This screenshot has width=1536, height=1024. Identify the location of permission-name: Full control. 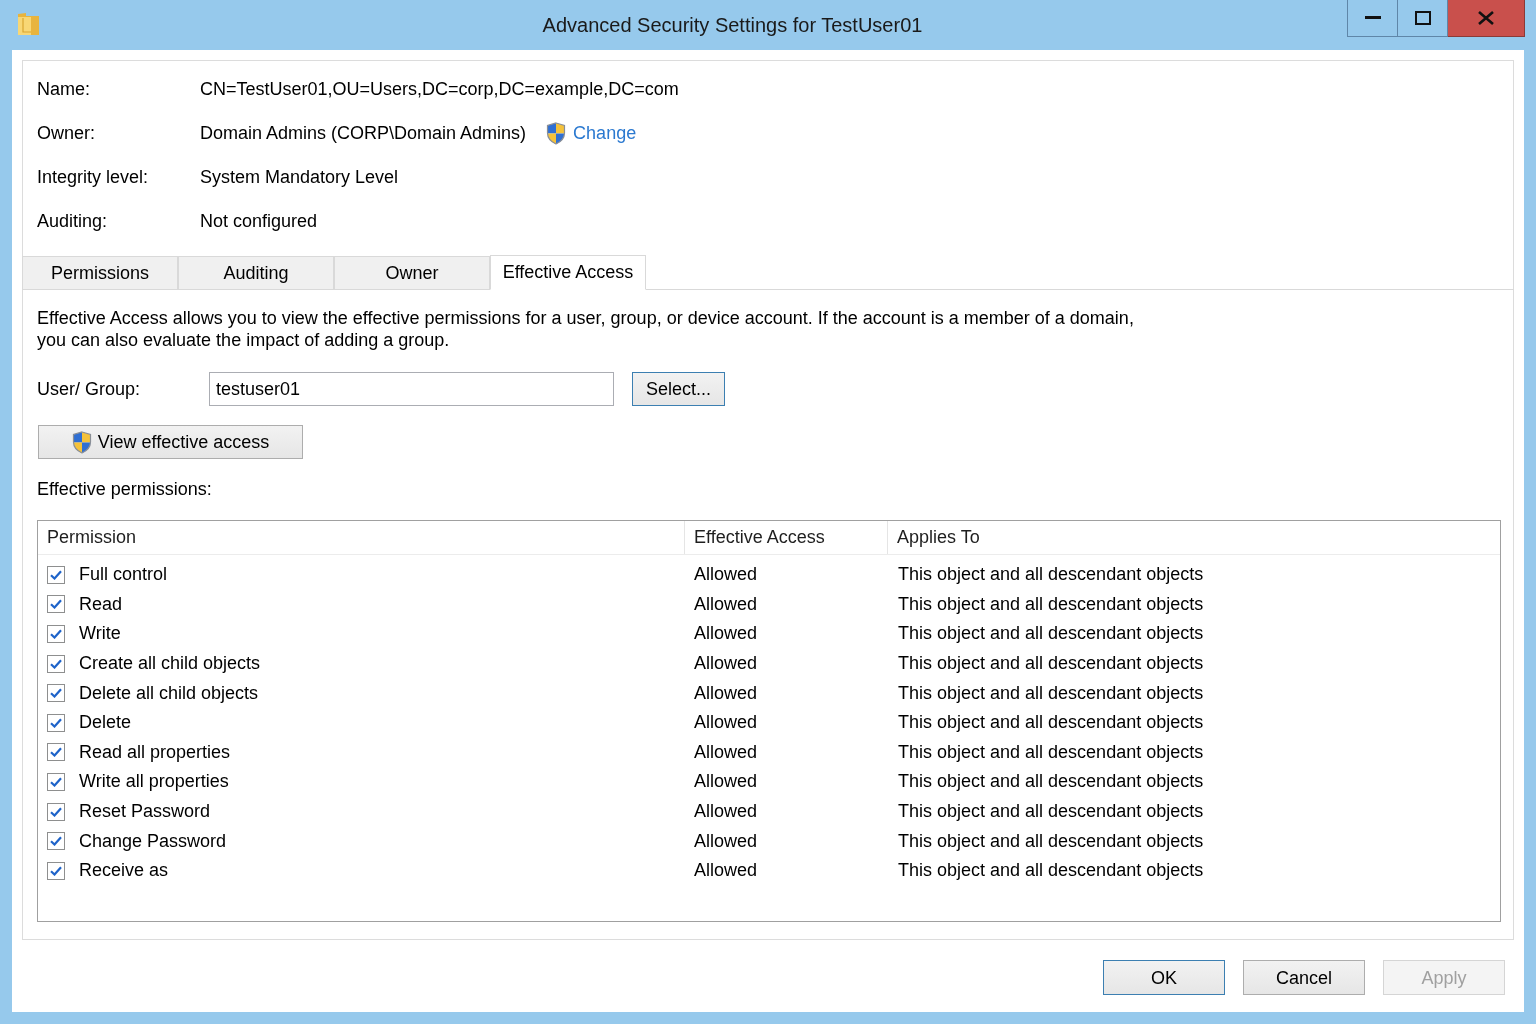
(123, 575).